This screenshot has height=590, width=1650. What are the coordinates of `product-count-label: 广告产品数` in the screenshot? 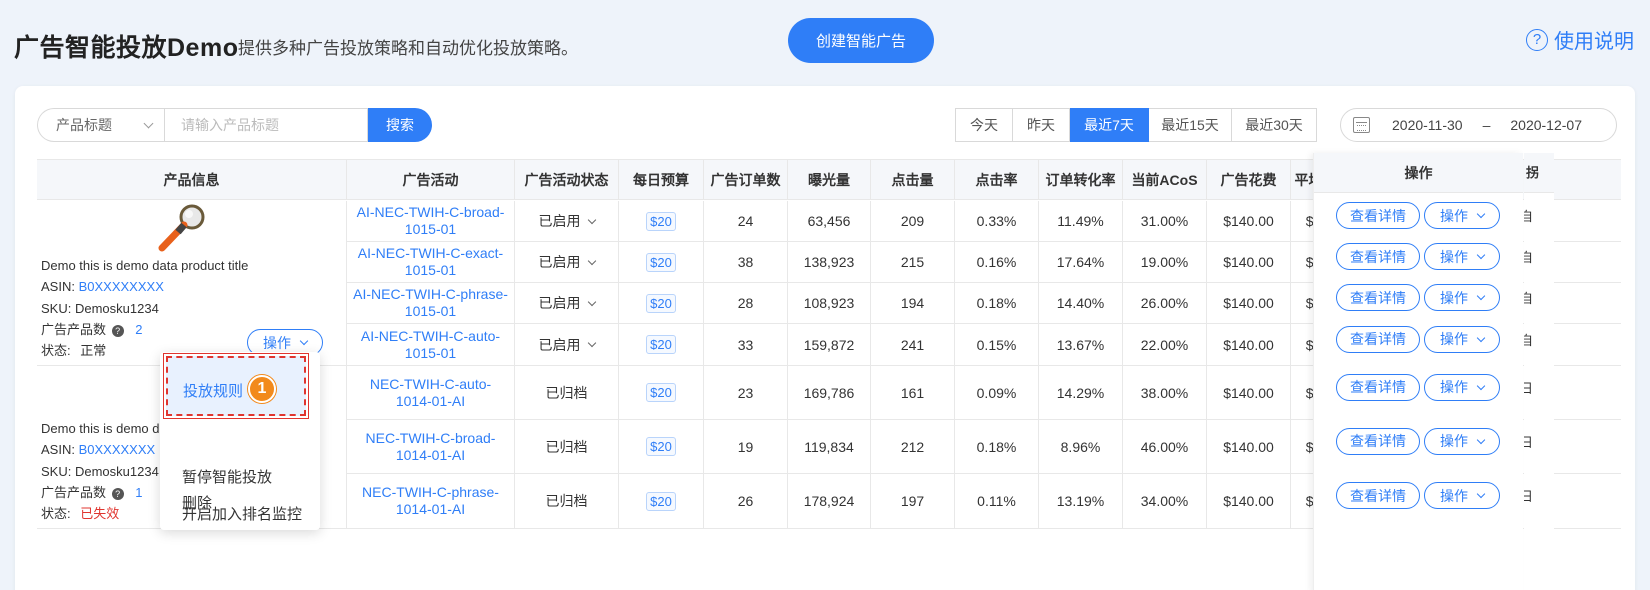 It's located at (74, 492).